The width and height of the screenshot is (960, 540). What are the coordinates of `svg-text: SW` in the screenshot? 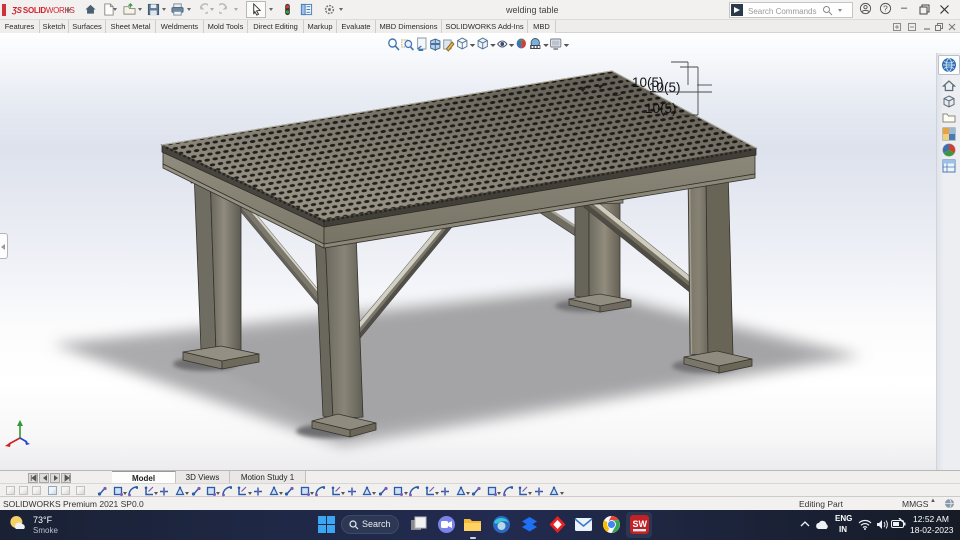 It's located at (640, 524).